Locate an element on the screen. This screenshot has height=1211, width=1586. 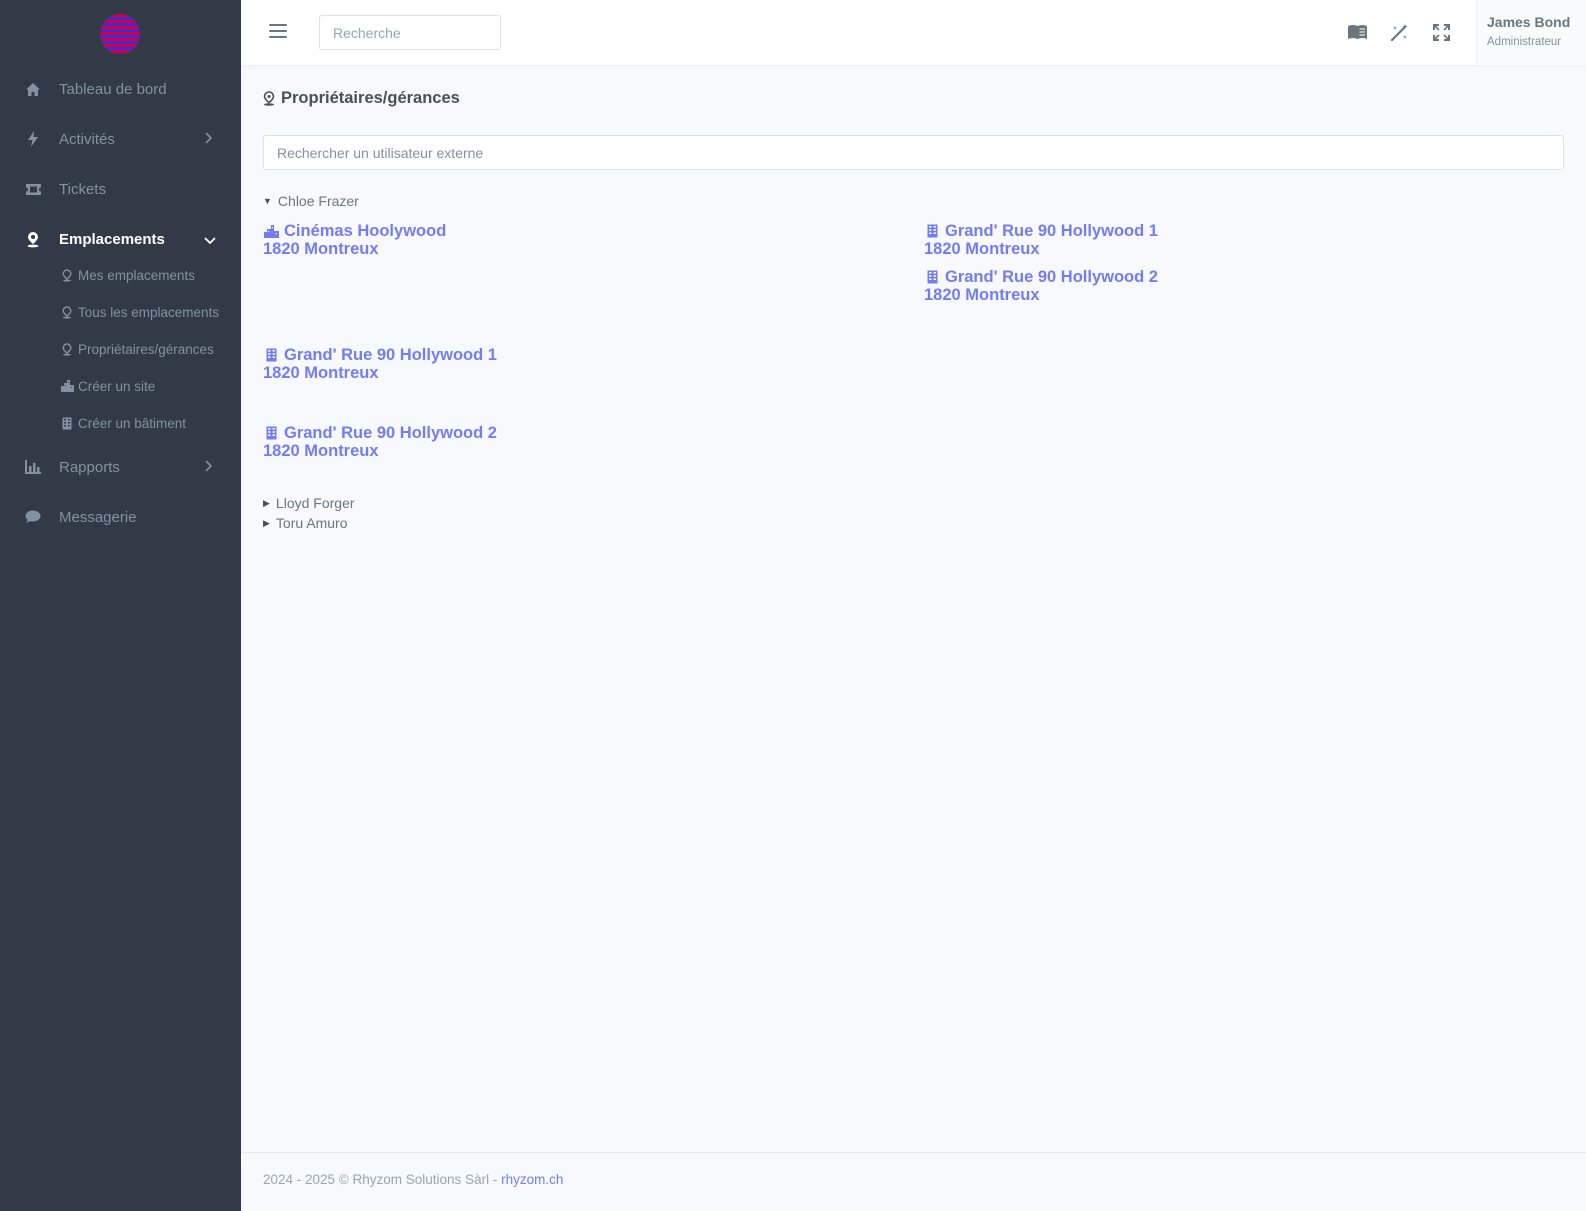
sidebar-item-messaging: Messagerie is located at coordinates (120, 517).